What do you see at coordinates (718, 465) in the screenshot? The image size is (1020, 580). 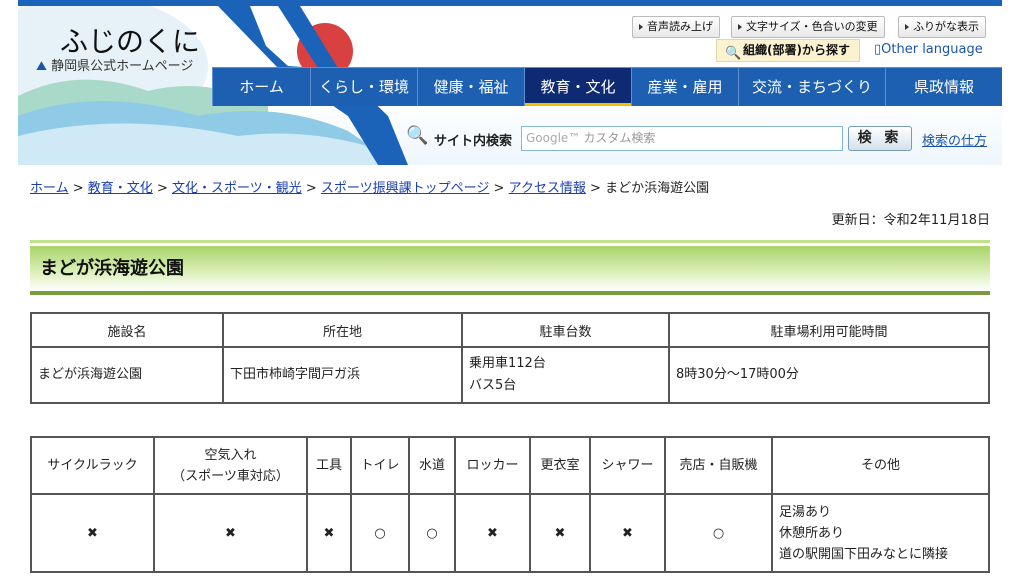 I see `header-shop: 売店・自販機` at bounding box center [718, 465].